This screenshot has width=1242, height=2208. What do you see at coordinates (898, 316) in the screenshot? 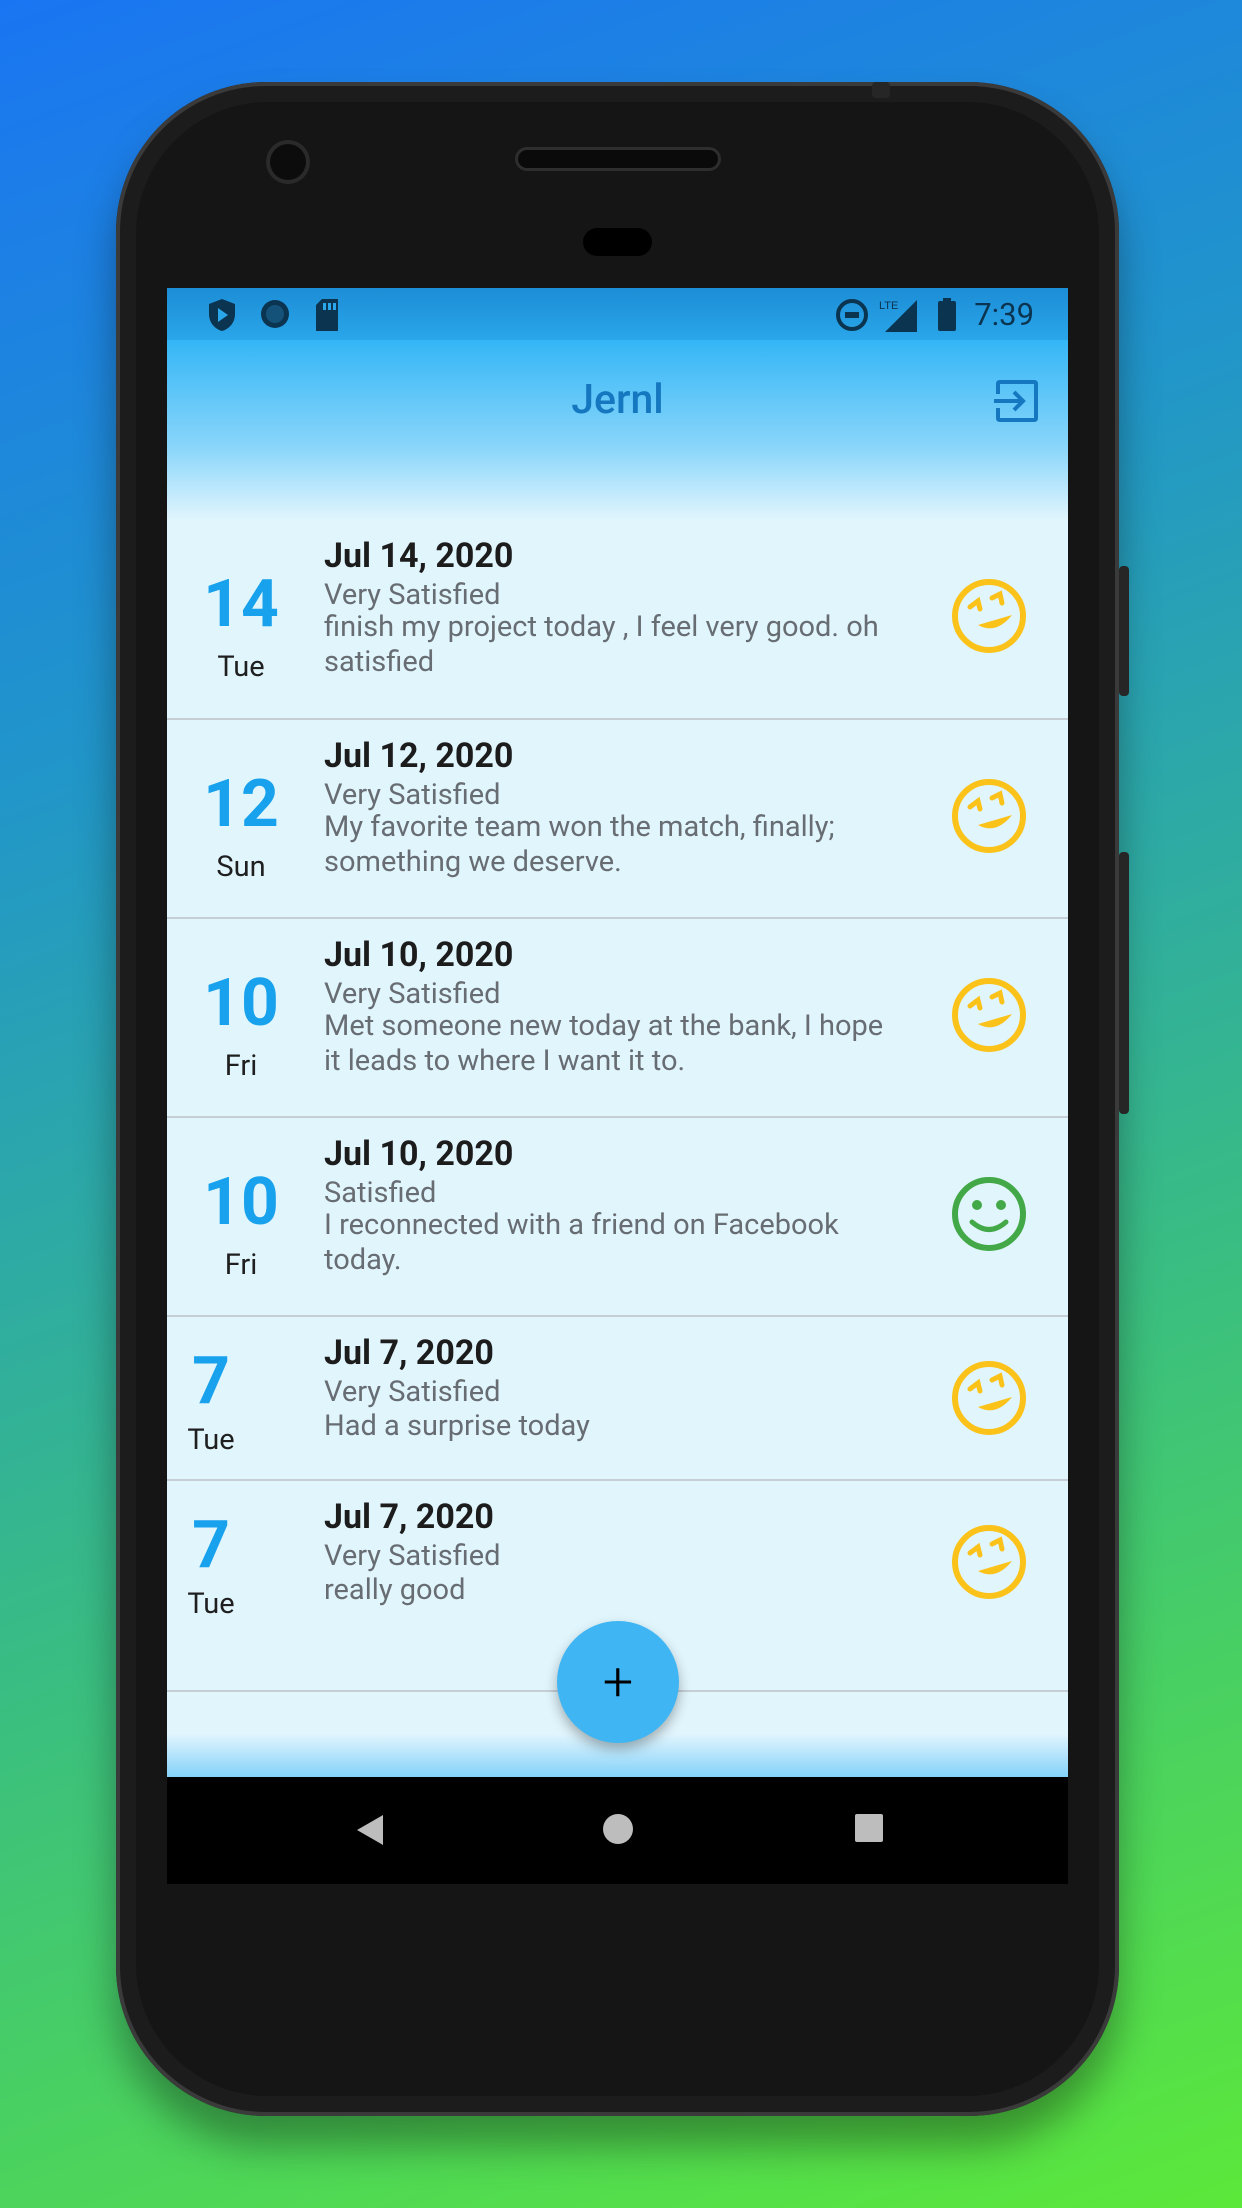
I see `lte-signal-icon: LTE` at bounding box center [898, 316].